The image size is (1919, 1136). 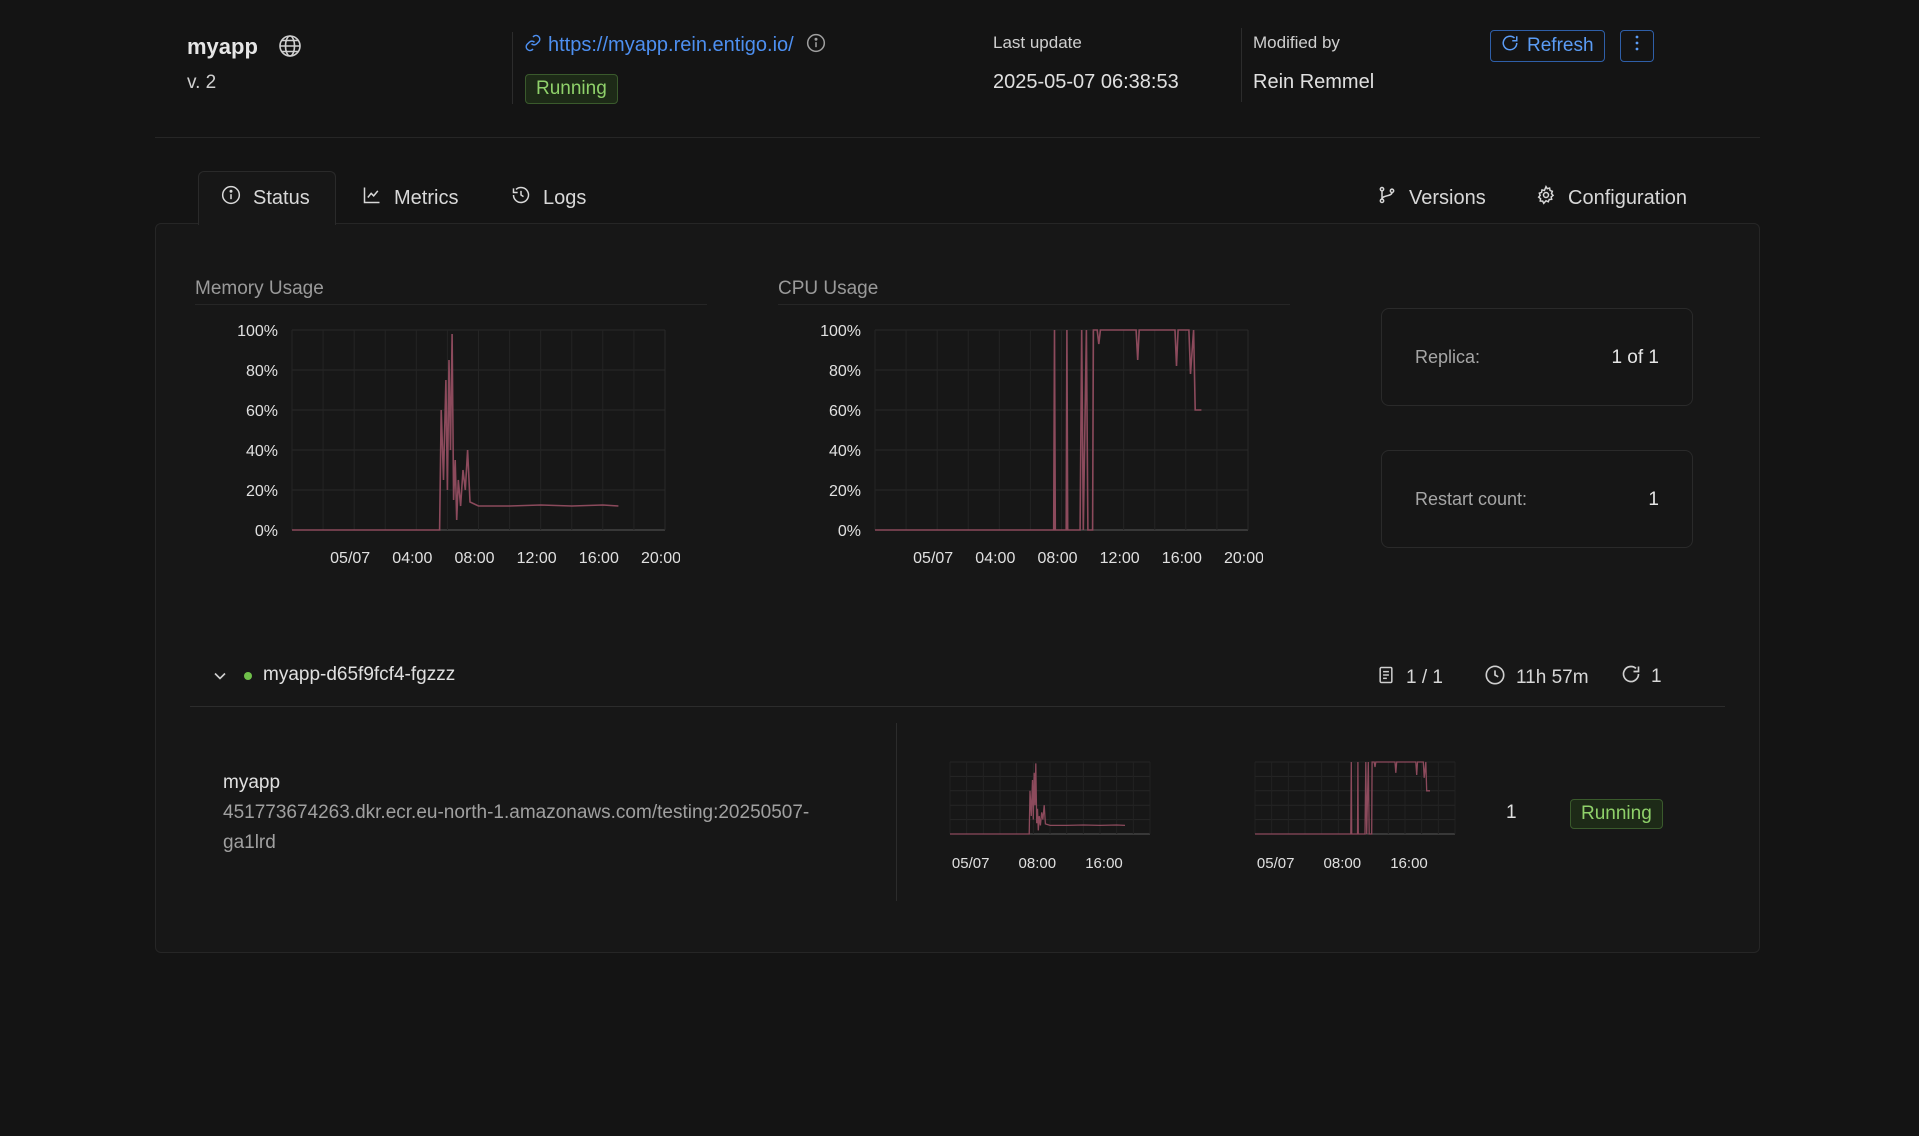 What do you see at coordinates (1182, 558) in the screenshot?
I see `cpu-chart-x-tick-label: 16:00` at bounding box center [1182, 558].